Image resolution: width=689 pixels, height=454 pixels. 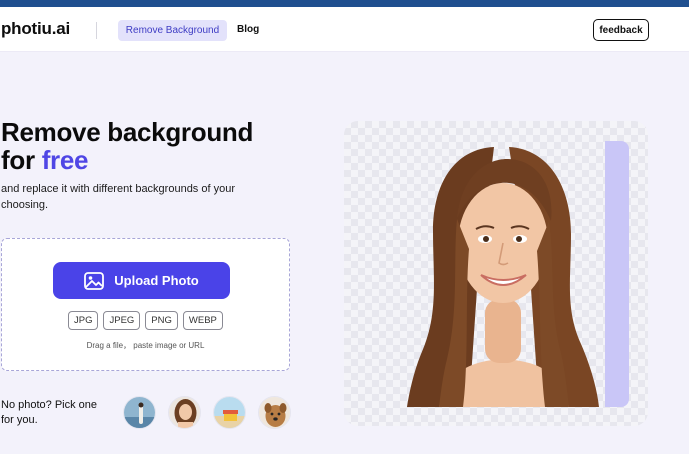 What do you see at coordinates (83, 320) in the screenshot?
I see `format-badge: JPG` at bounding box center [83, 320].